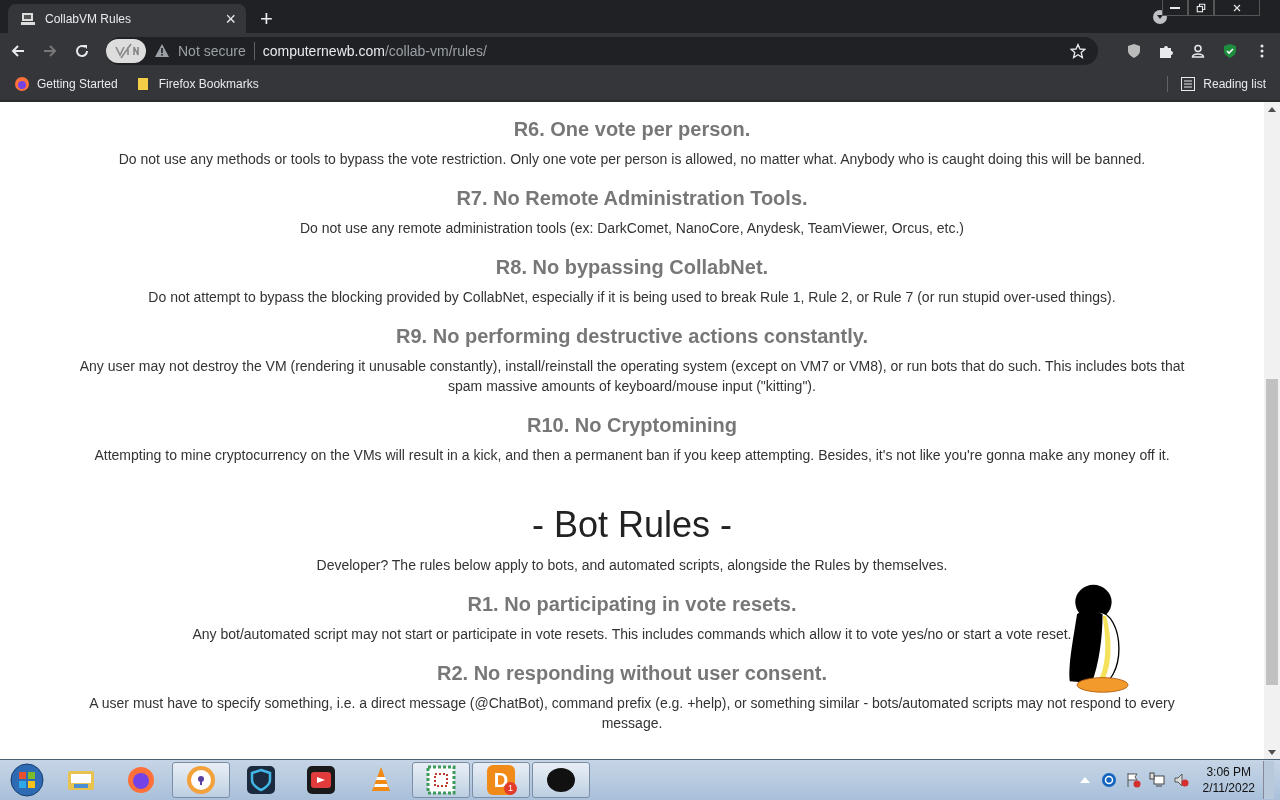 The width and height of the screenshot is (1280, 800). What do you see at coordinates (1272, 431) in the screenshot?
I see `scrollbar` at bounding box center [1272, 431].